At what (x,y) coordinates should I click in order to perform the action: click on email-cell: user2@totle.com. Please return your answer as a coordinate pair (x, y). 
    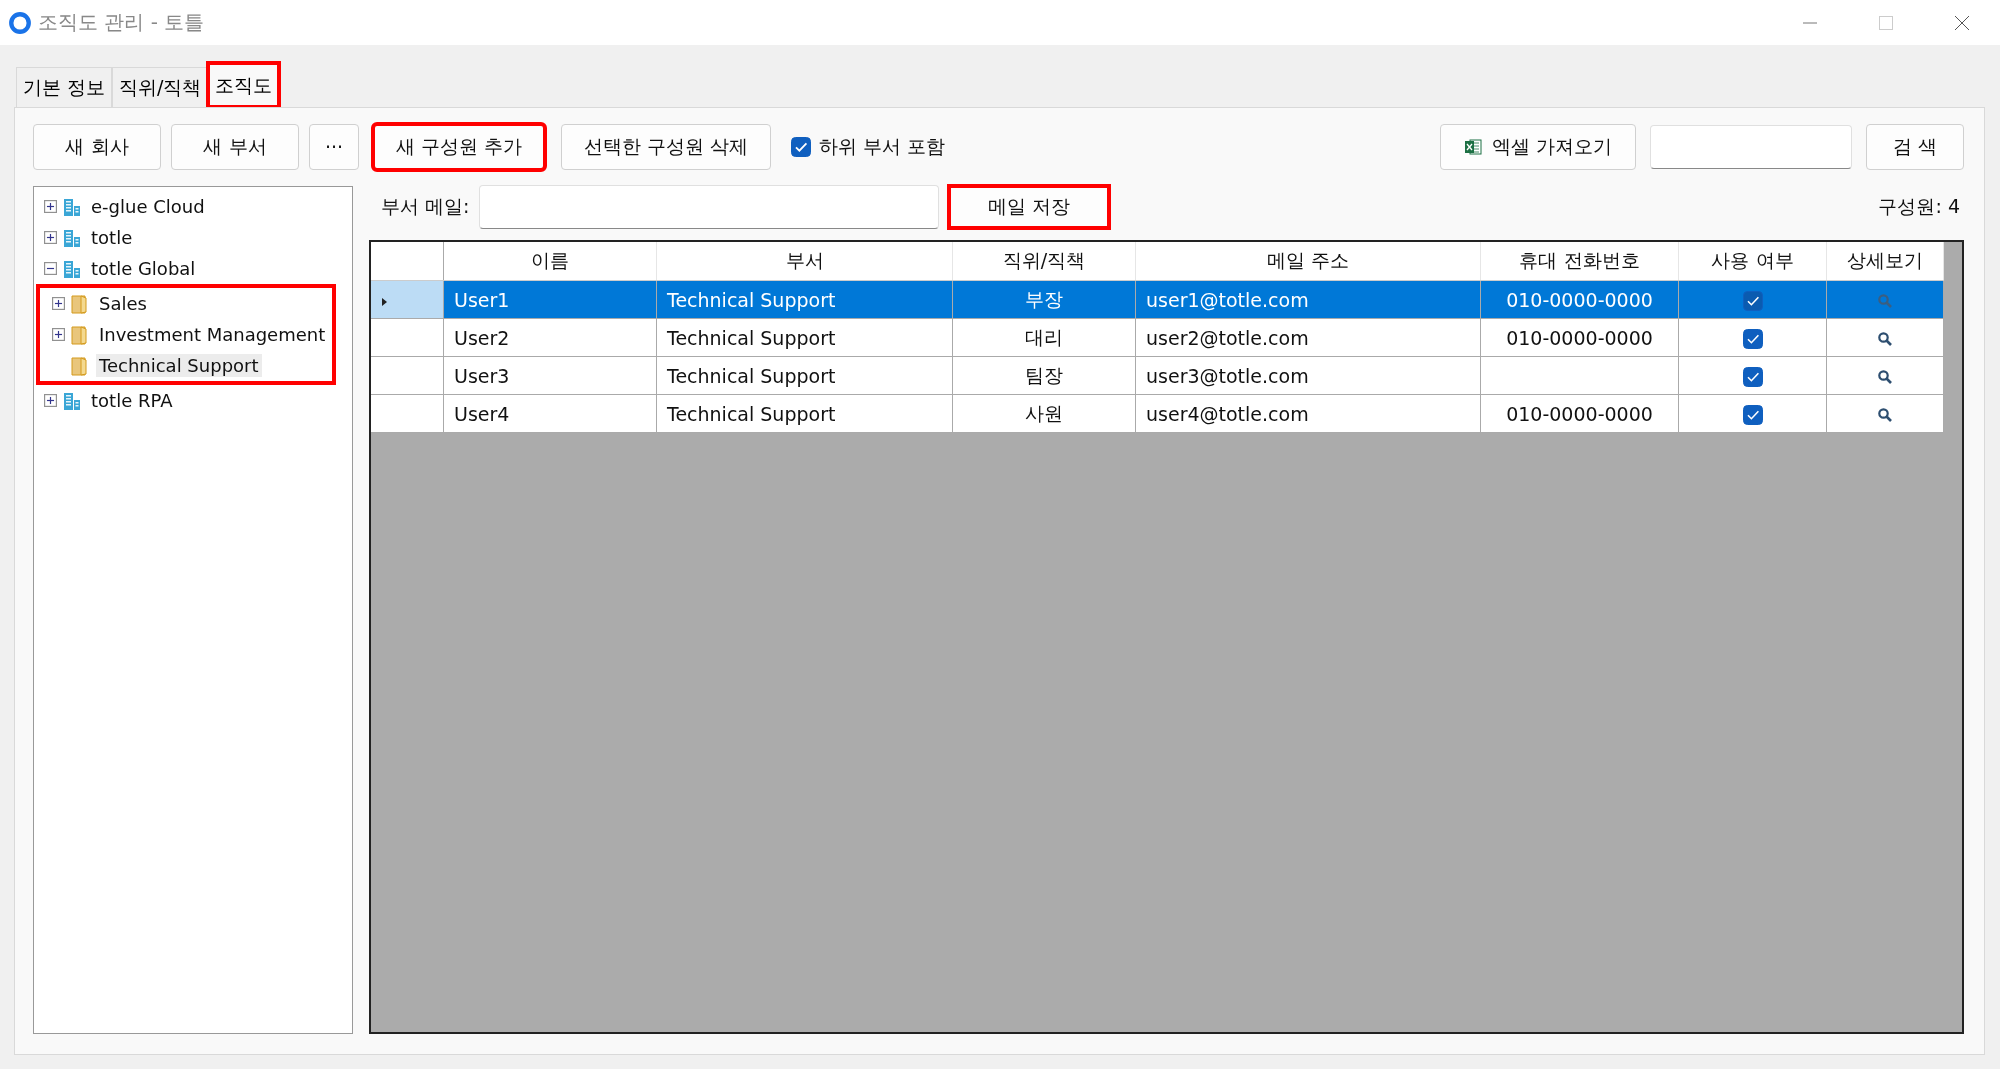
    Looking at the image, I should click on (1308, 337).